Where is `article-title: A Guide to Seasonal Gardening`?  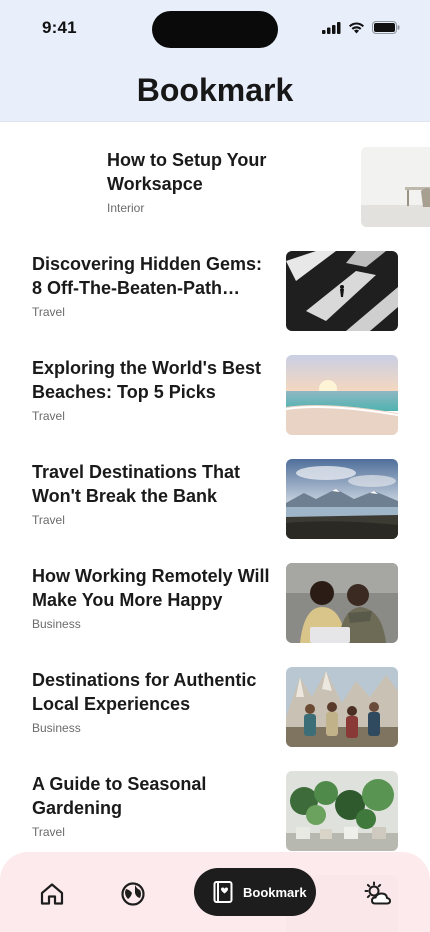
article-title: A Guide to Seasonal Gardening is located at coordinates (119, 796).